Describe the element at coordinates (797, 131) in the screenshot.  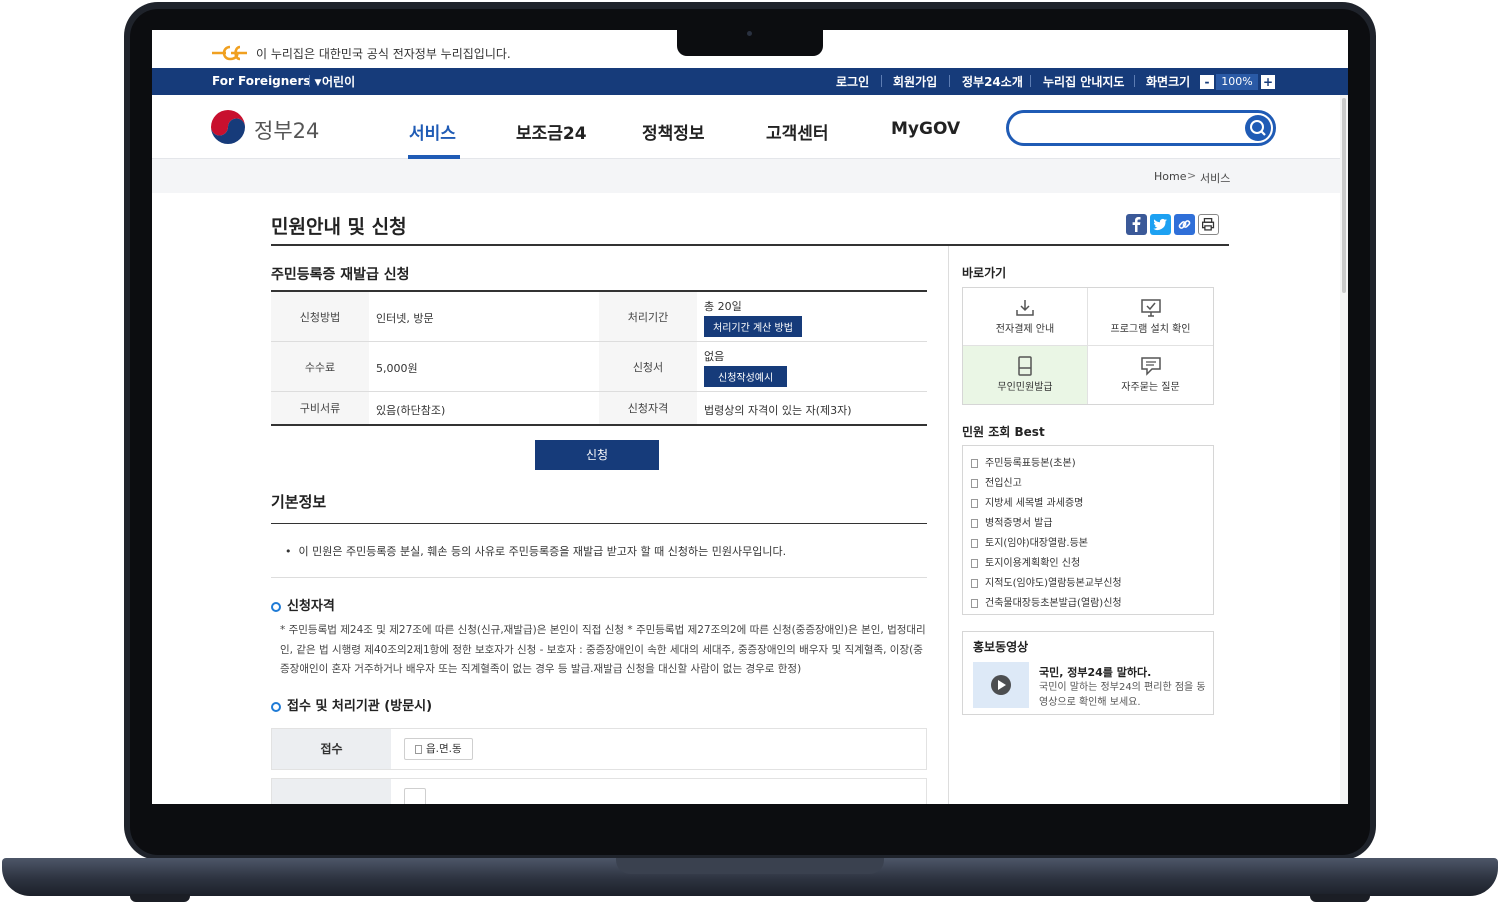
I see `nav-customer-center: 고객센터` at that location.